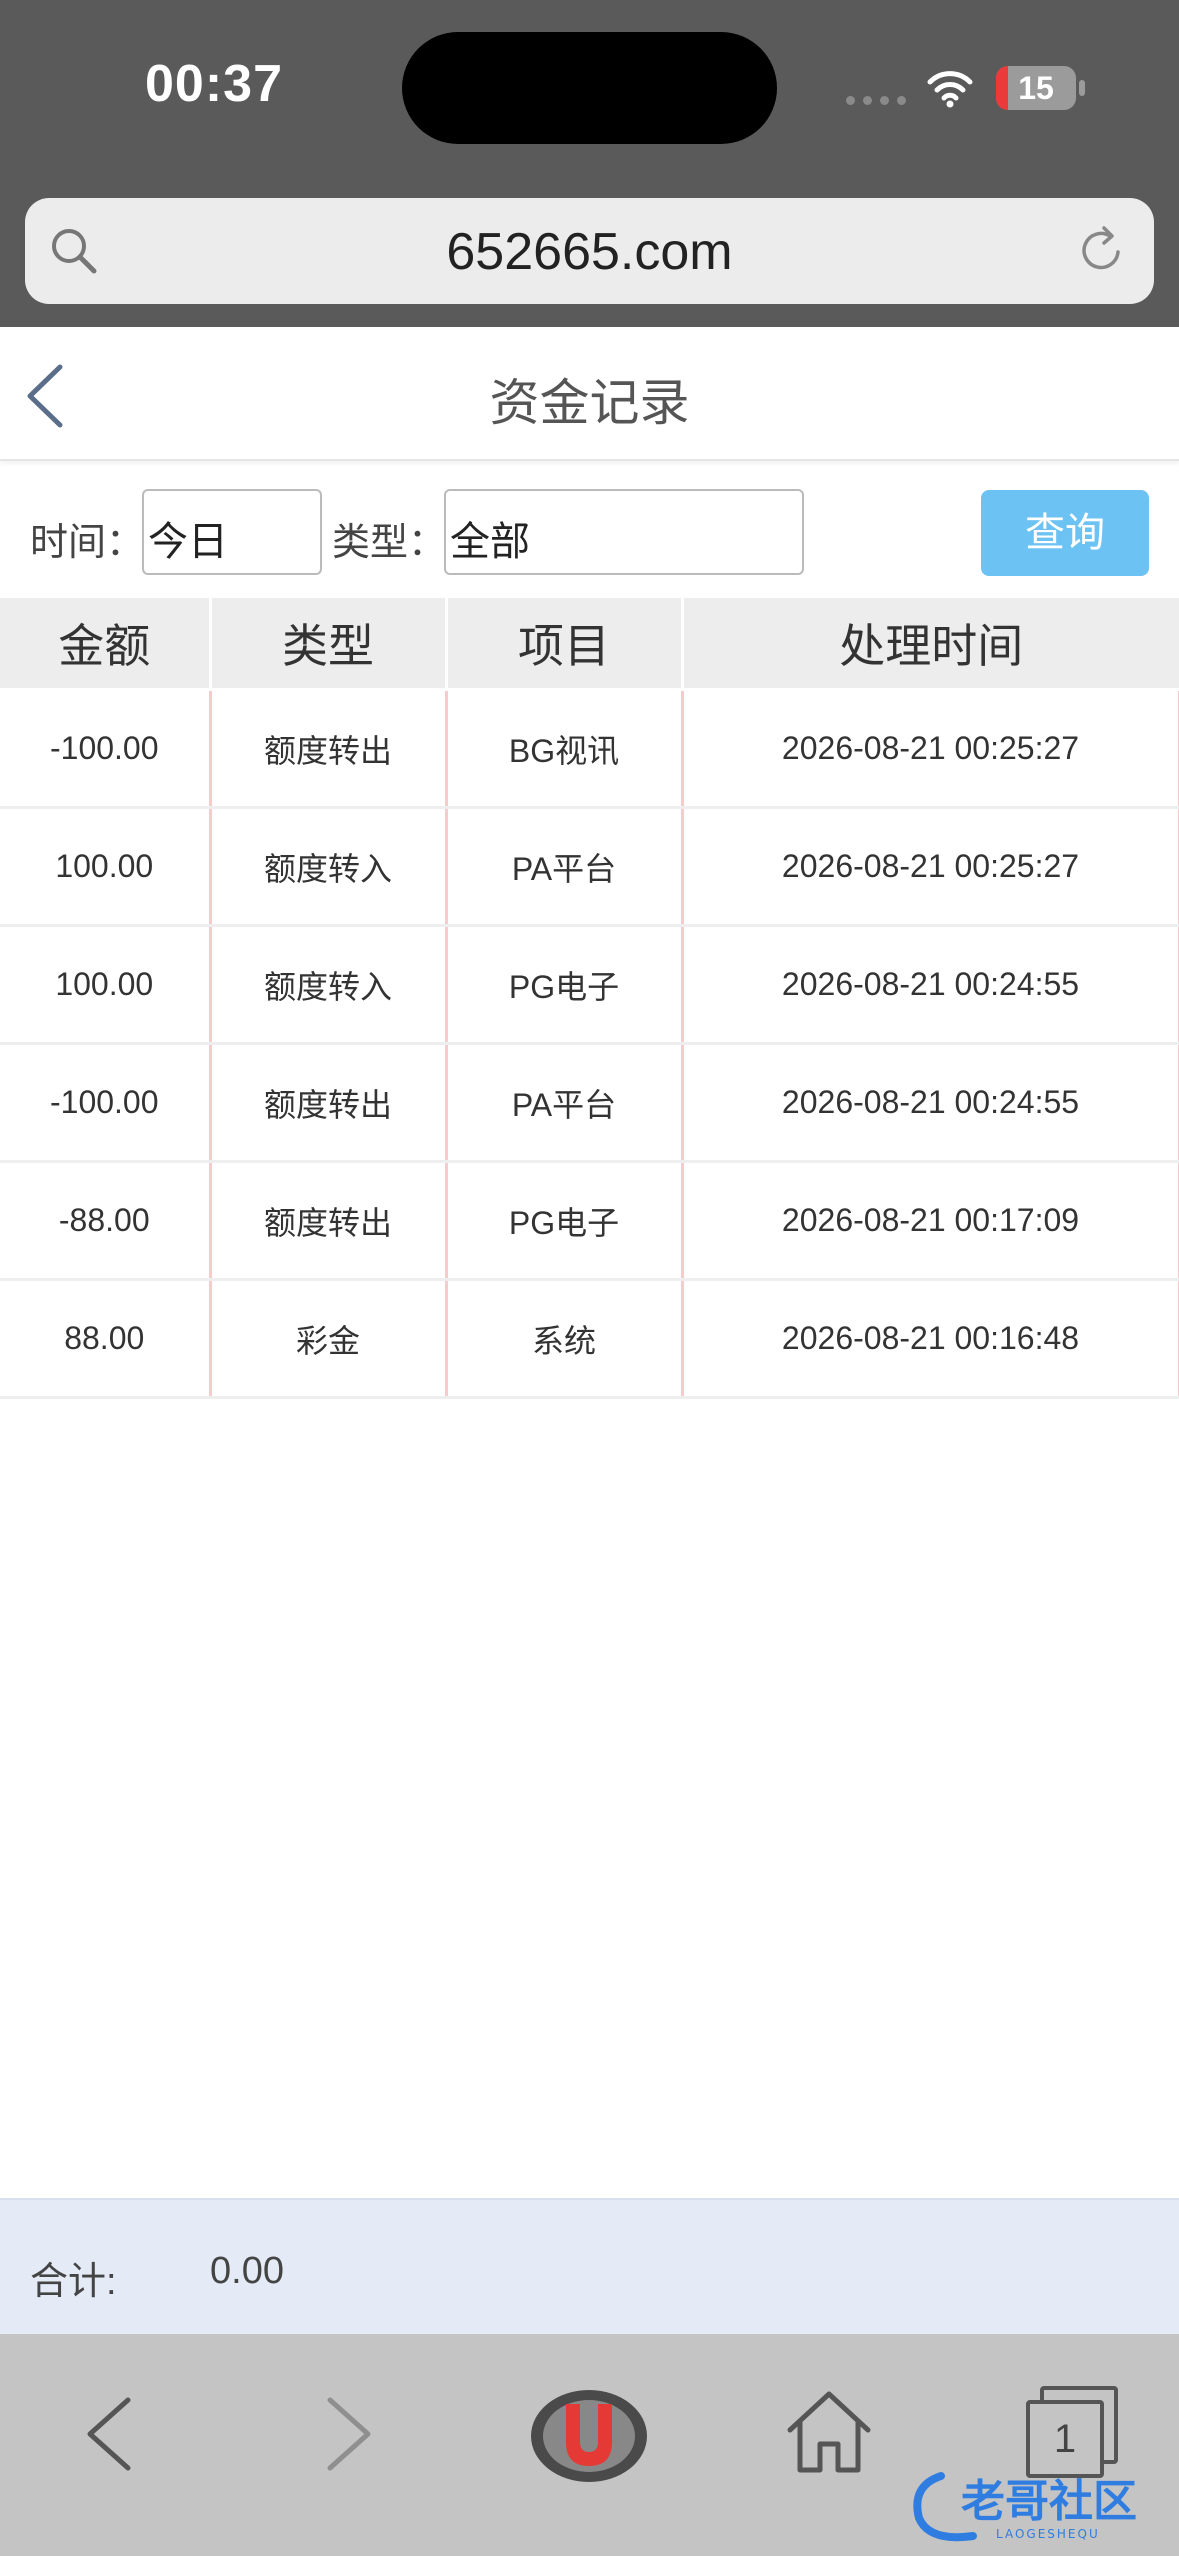  I want to click on table-row: -100.00 额度转出 PA平台 2026-08-21 00:24:55, so click(589, 1103).